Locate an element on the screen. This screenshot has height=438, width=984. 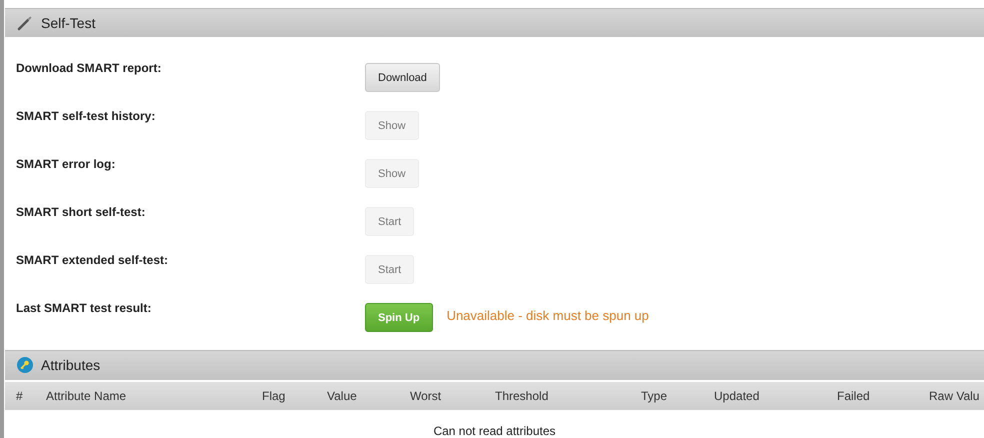
field-label: SMART short self-test: is located at coordinates (81, 212).